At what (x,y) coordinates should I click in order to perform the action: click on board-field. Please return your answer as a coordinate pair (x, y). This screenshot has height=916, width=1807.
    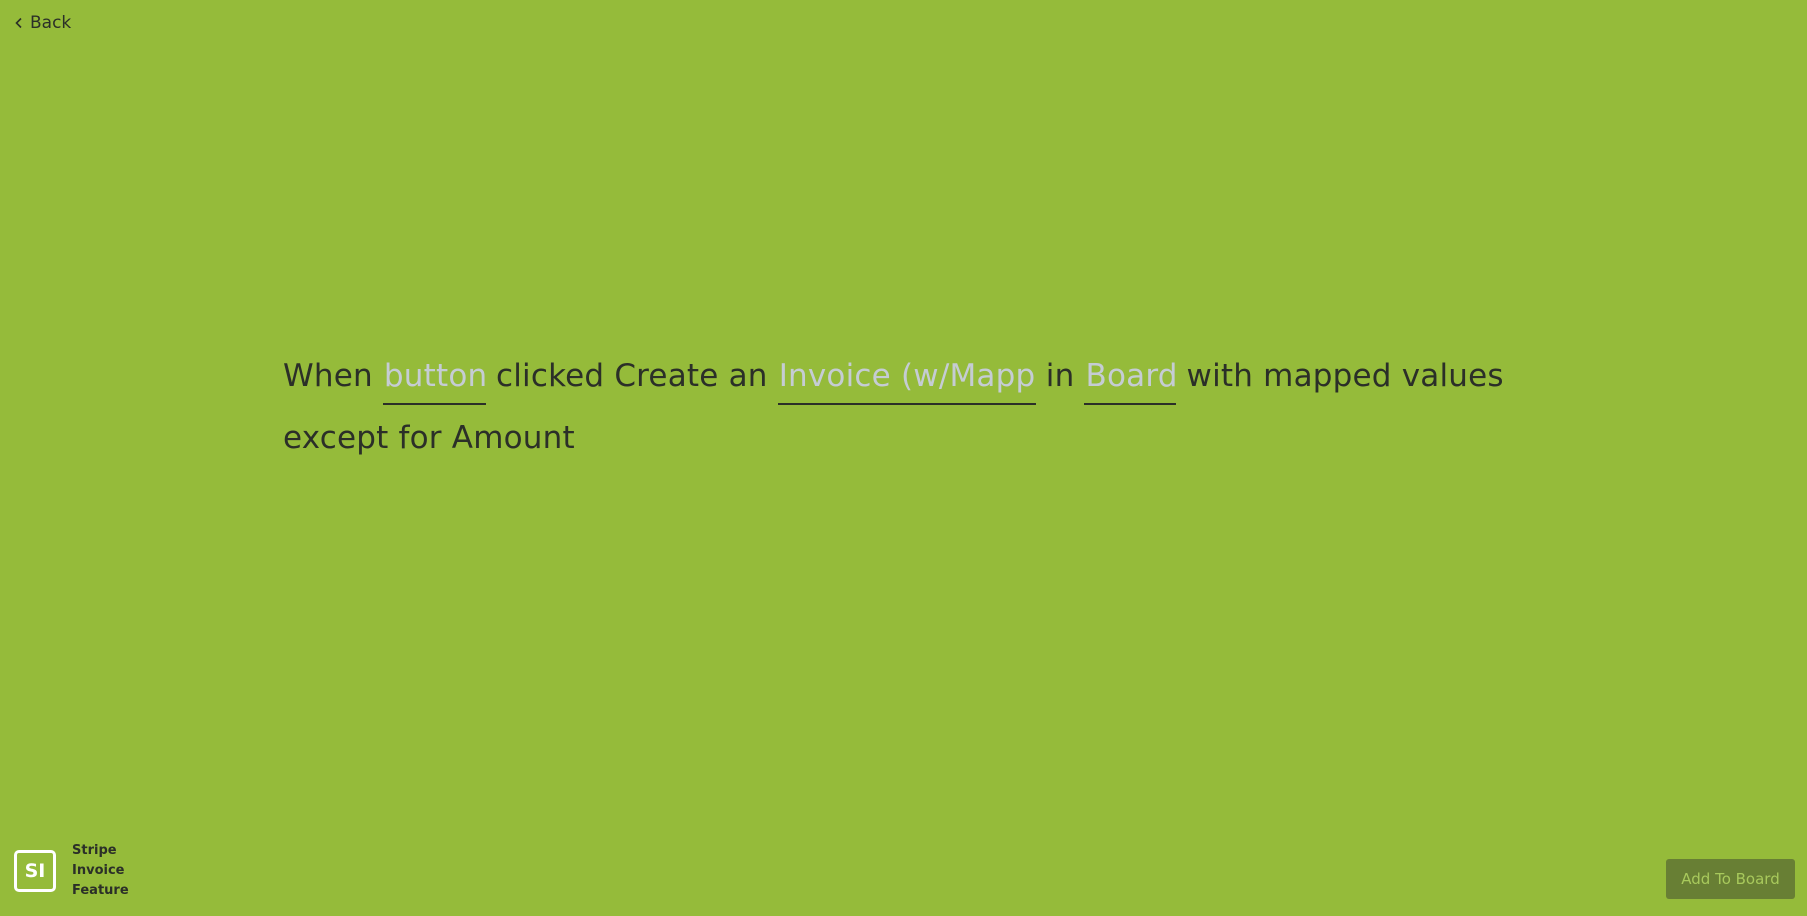
    Looking at the image, I should click on (1130, 375).